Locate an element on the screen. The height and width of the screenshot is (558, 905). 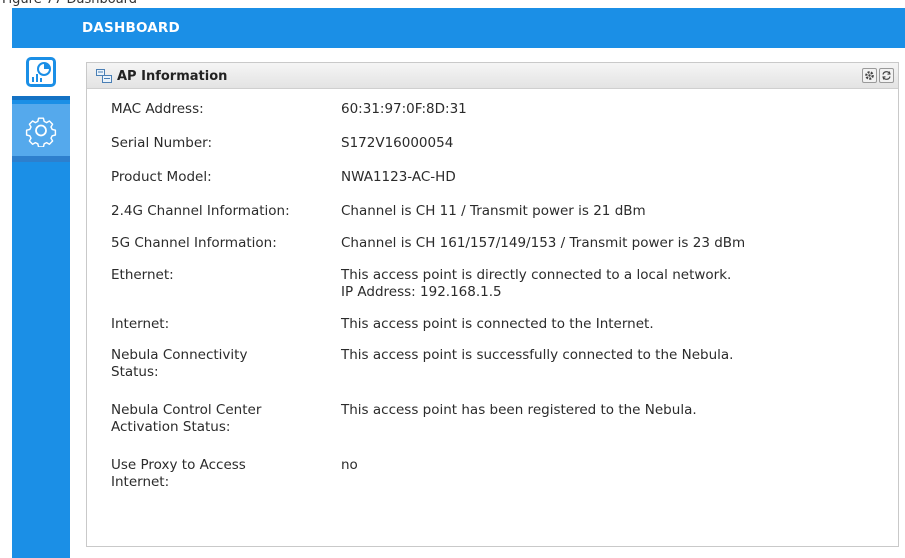
row-label-line1: Nebula Control Center is located at coordinates (186, 410).